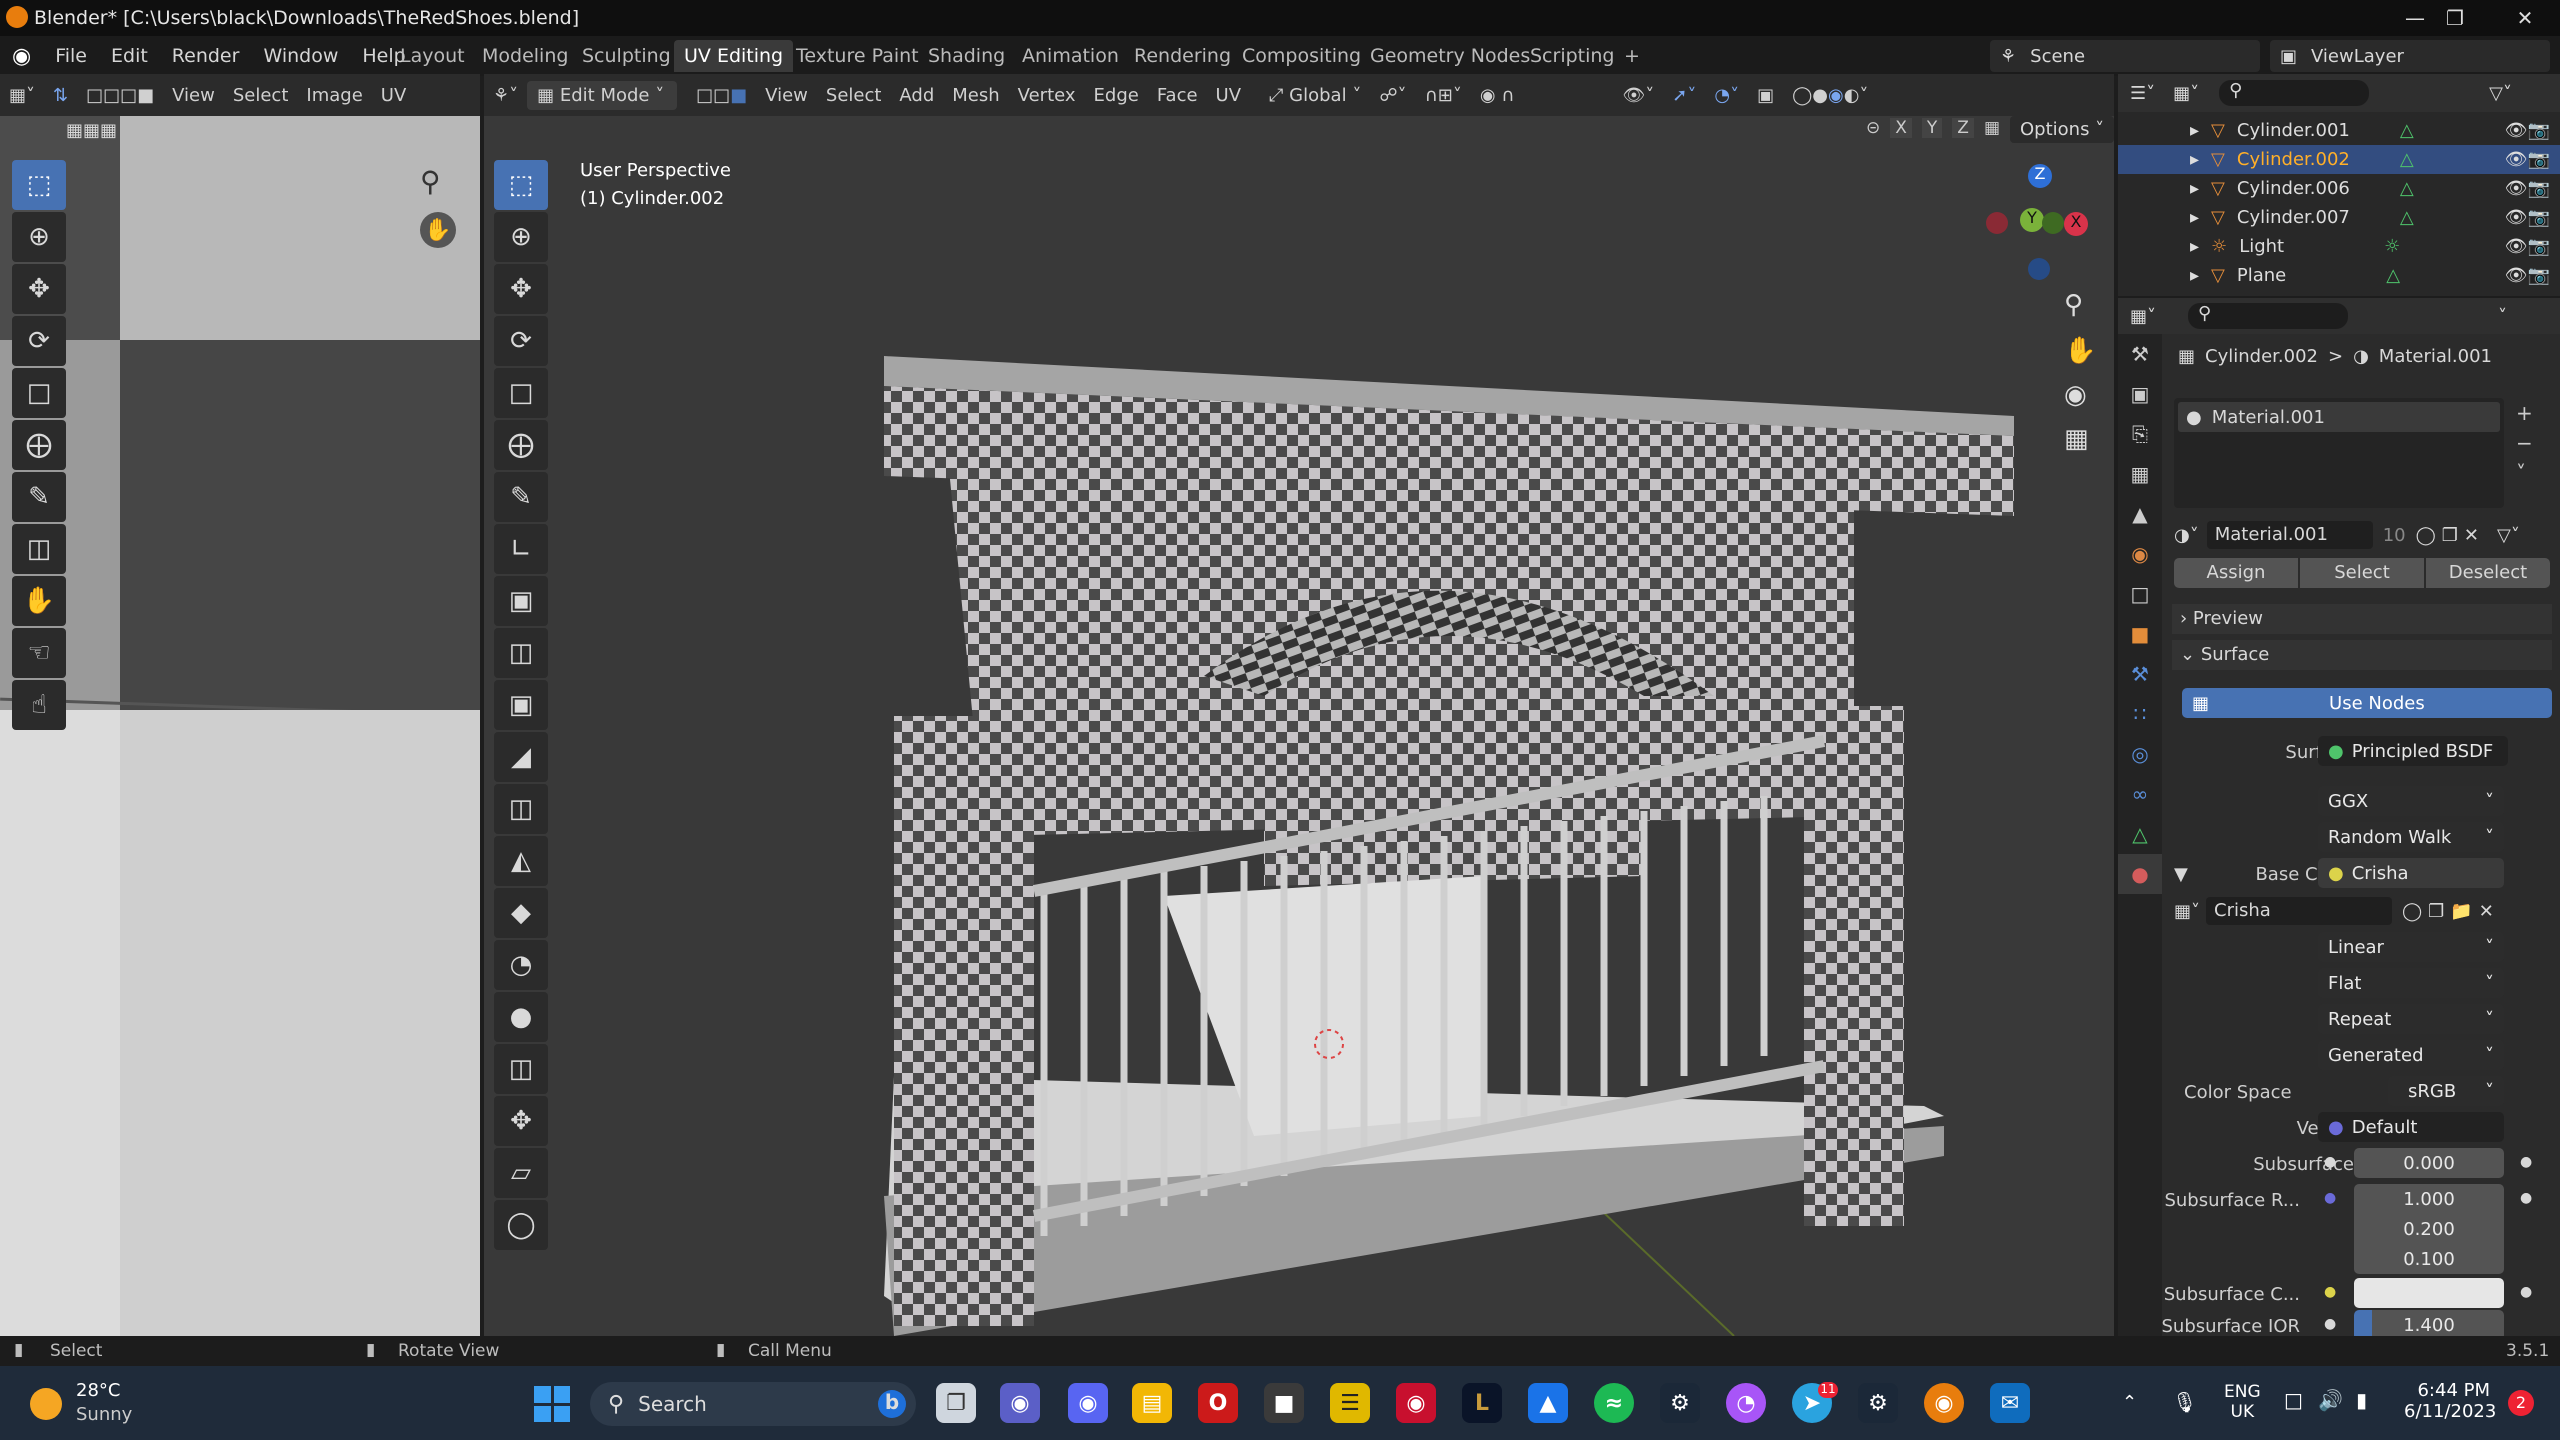  What do you see at coordinates (1350, 1403) in the screenshot?
I see `notes-app-icon: ☰` at bounding box center [1350, 1403].